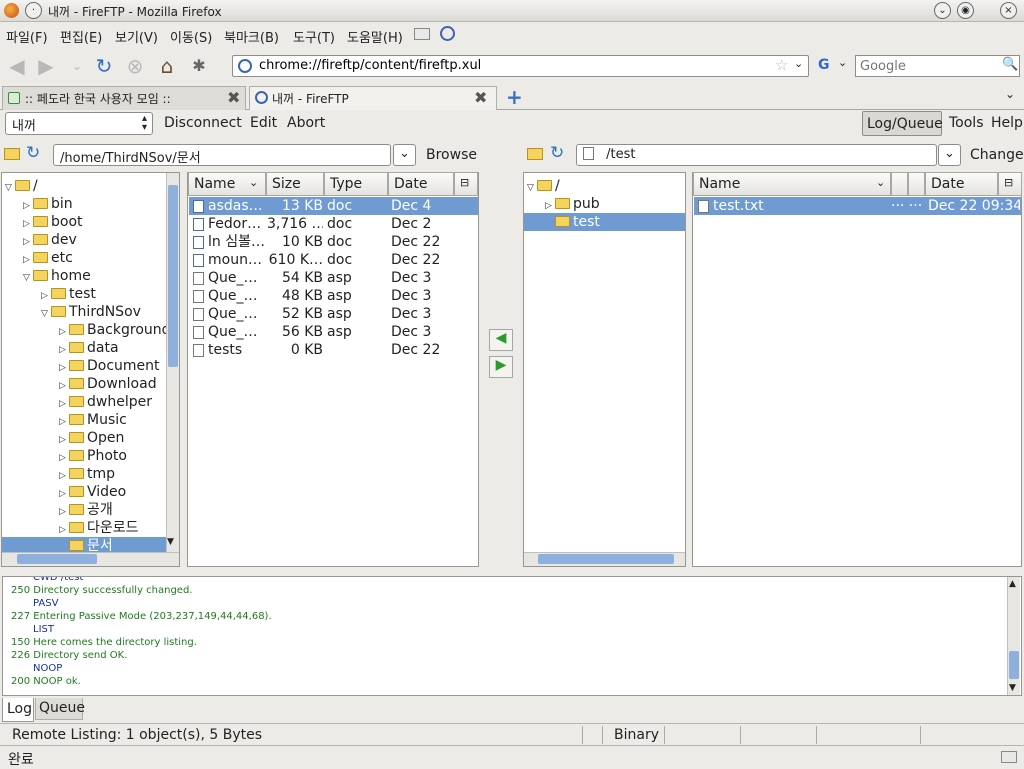  I want to click on url-input, so click(514, 65).